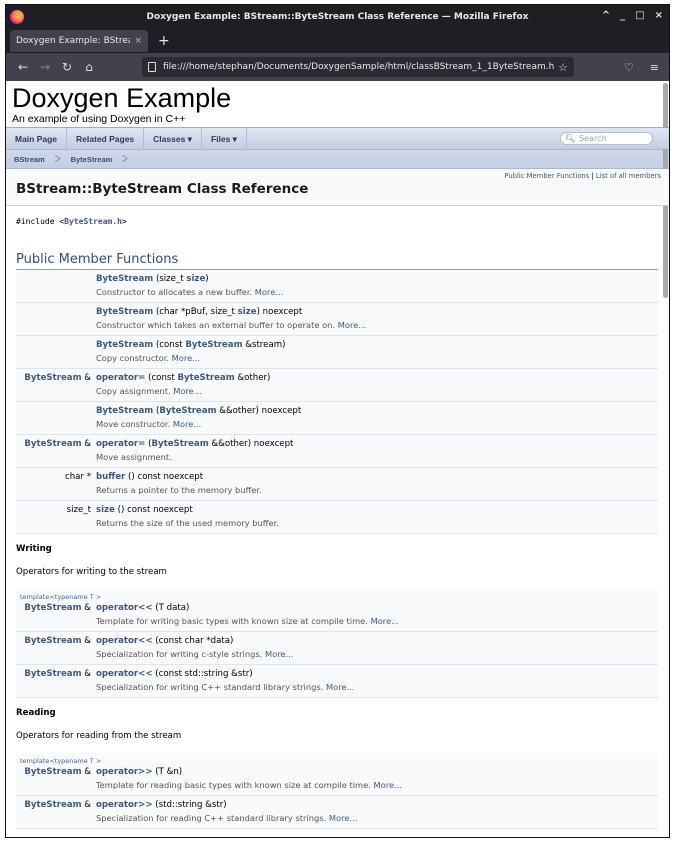  I want to click on public-member-functions-heading: Public Member Functions, so click(337, 261).